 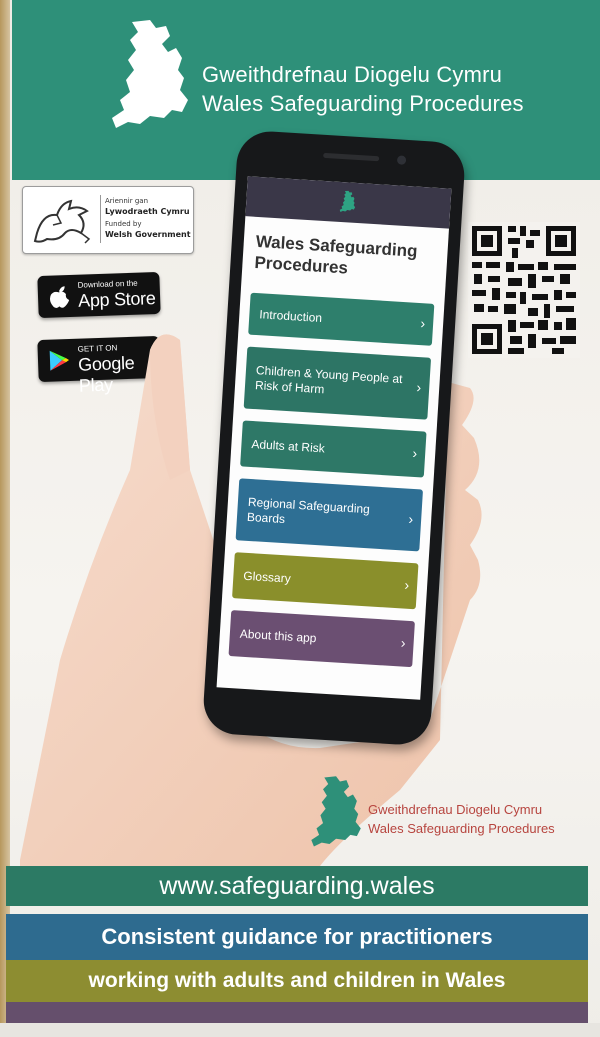 I want to click on menu-item-introduction: Introduction ›, so click(x=341, y=319).